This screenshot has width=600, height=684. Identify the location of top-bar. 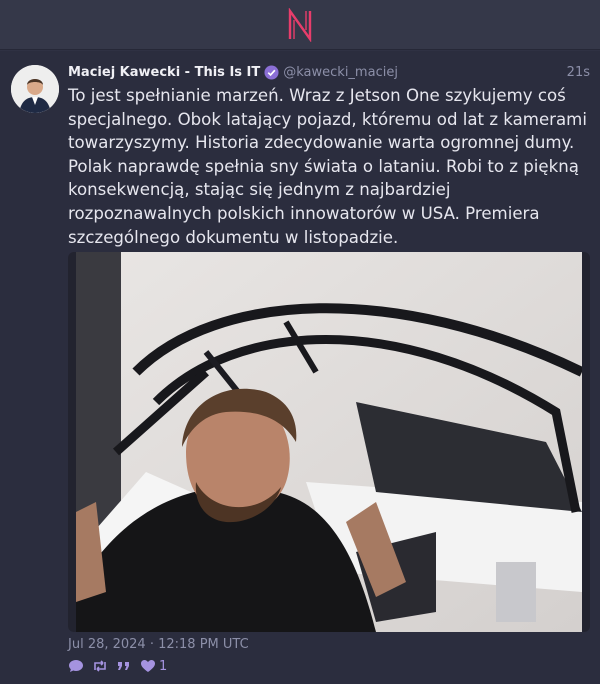
(300, 25).